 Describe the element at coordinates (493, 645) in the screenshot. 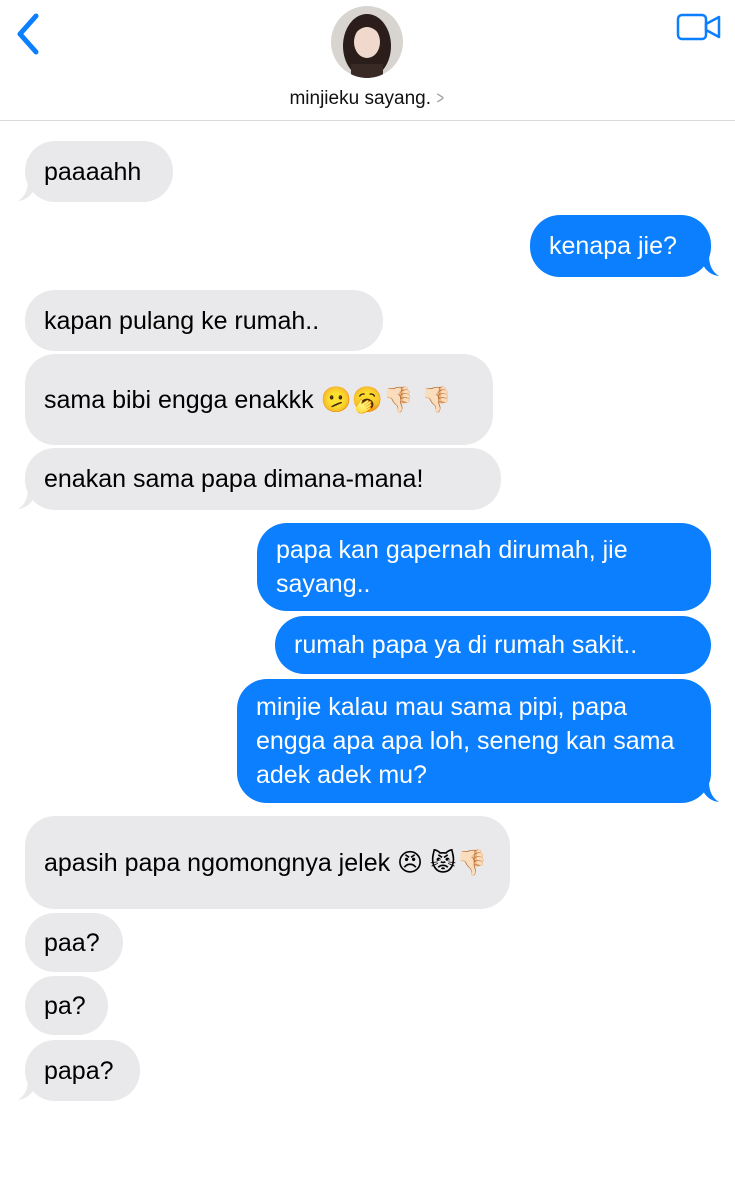

I see `message-bubble-outgoing: rumah papa ya di rumah sakit..` at that location.